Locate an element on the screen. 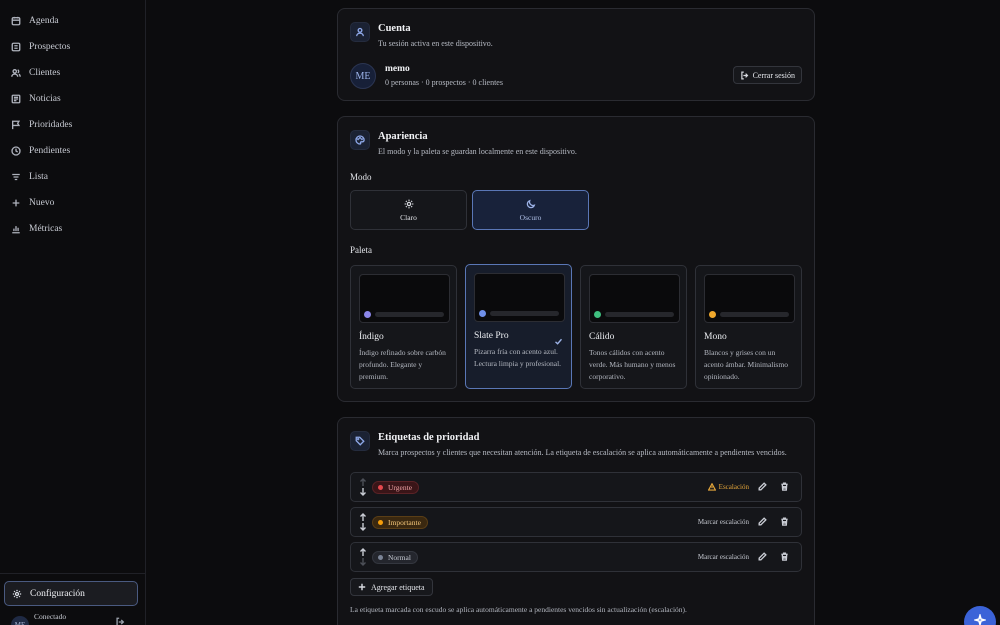 This screenshot has width=1000, height=625. sidebar-item-configuracion: Configuración is located at coordinates (71, 593).